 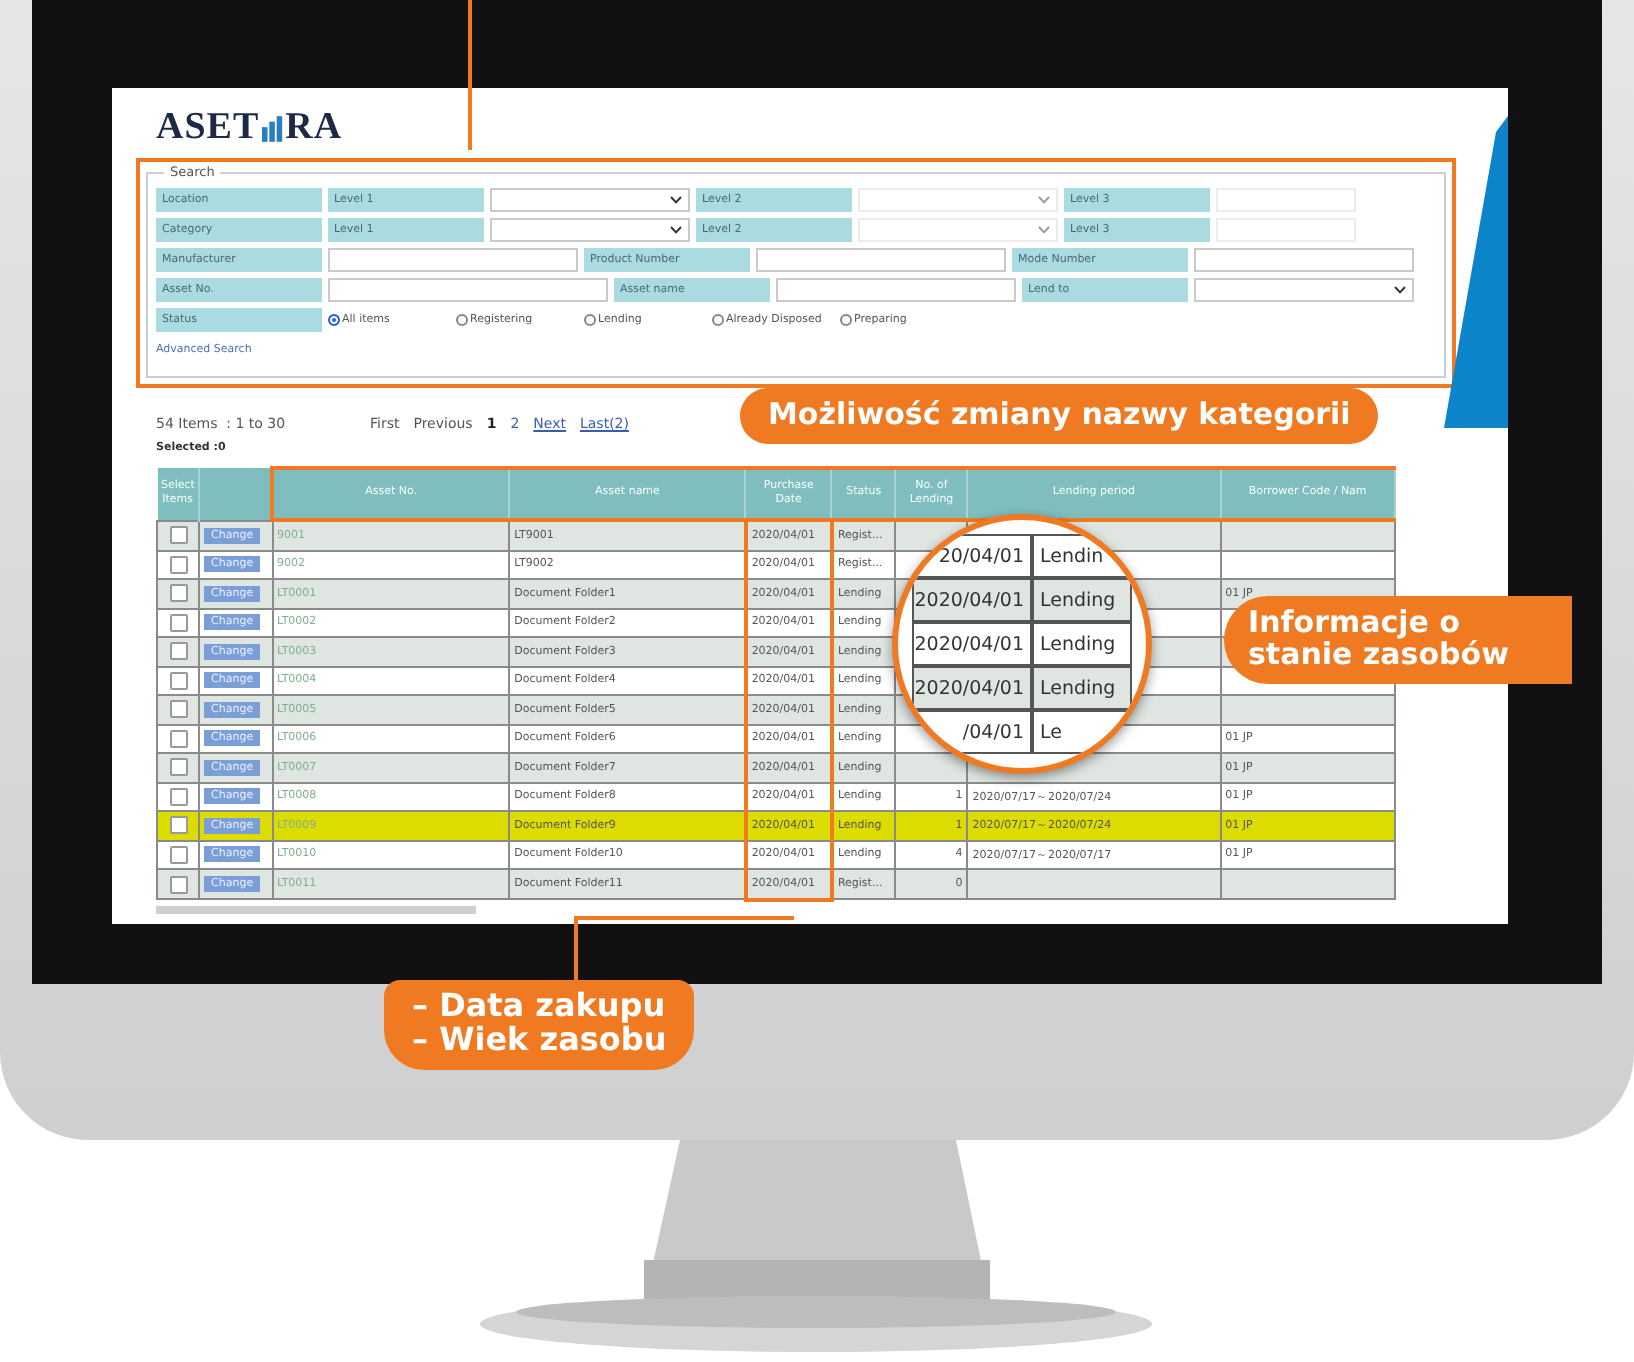 I want to click on callout-label: – Data zakupu – Wiek zasobu, so click(x=539, y=1025).